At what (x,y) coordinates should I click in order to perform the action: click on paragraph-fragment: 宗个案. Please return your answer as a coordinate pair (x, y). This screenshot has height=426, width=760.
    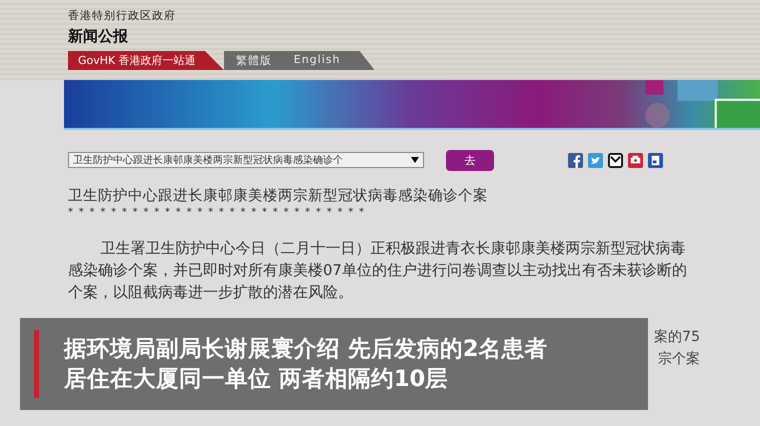
    Looking at the image, I should click on (679, 359).